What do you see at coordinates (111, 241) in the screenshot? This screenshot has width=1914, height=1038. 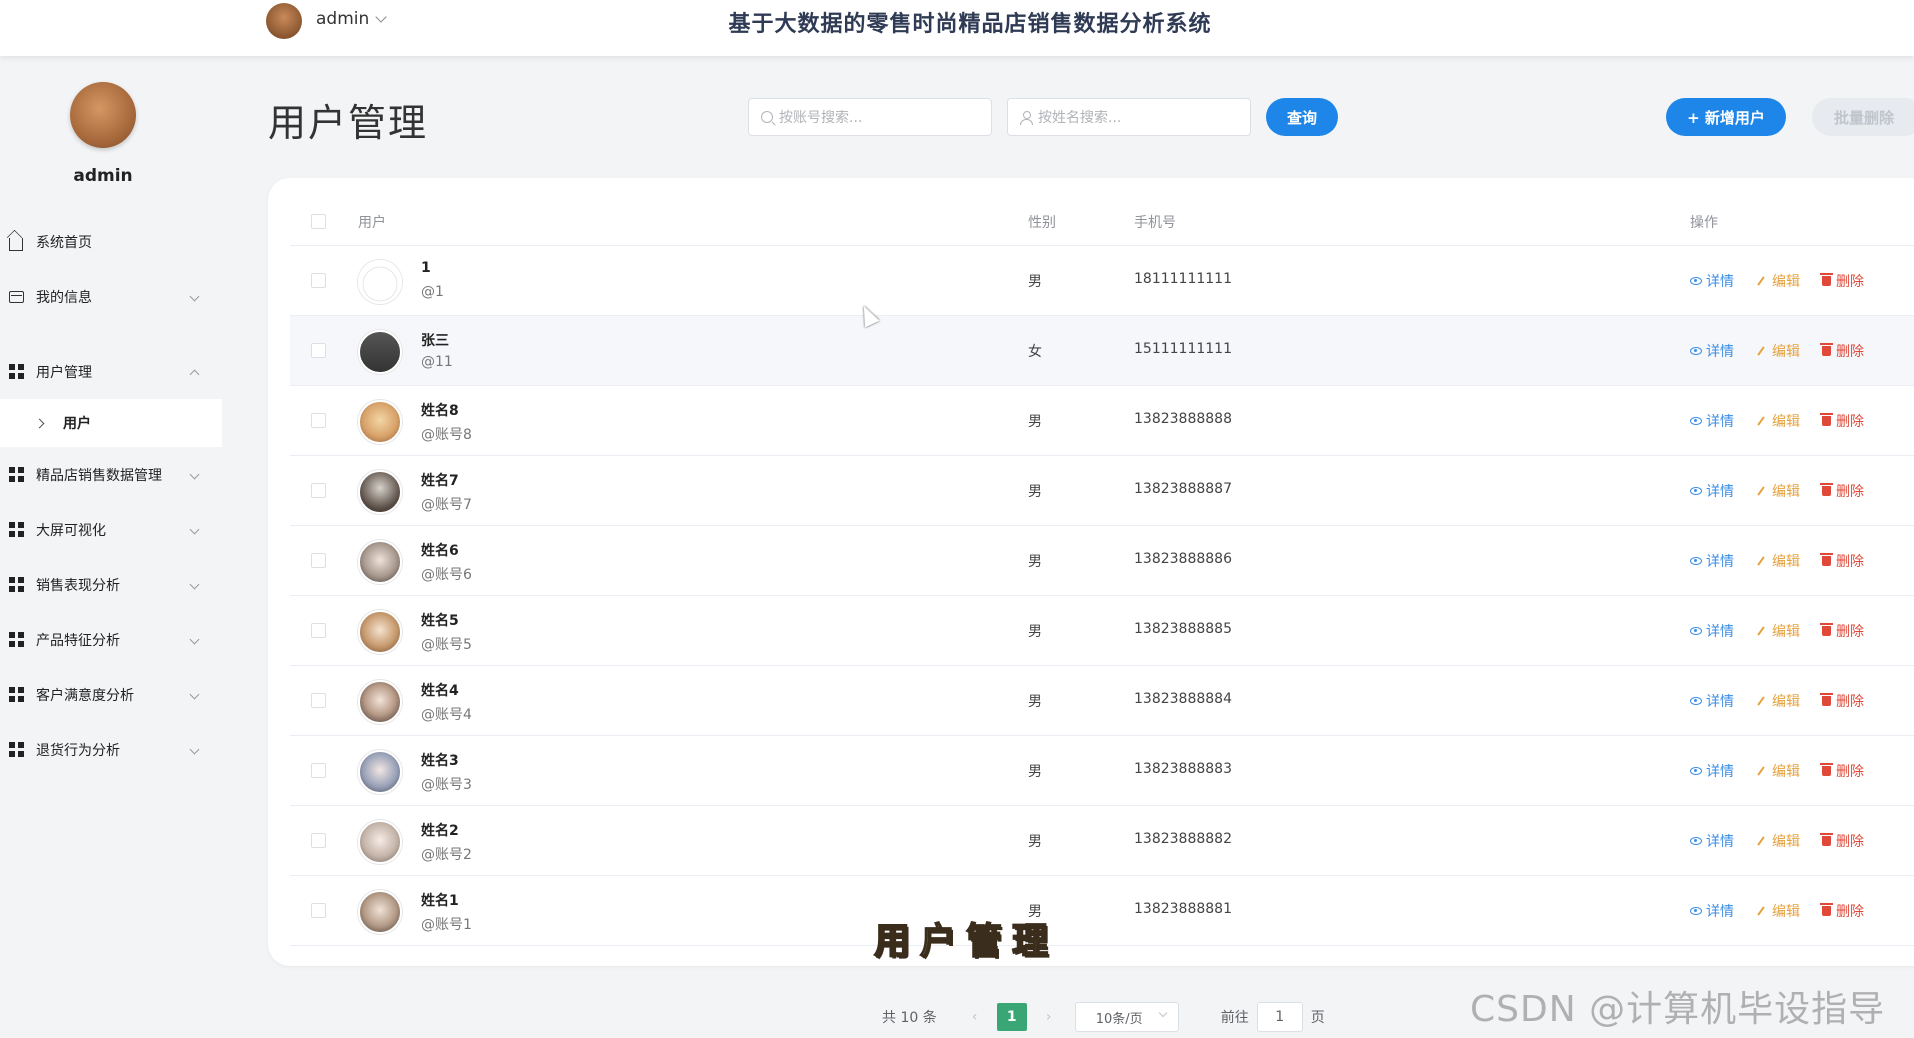 I see `sidebar-item-home: 系统首页` at bounding box center [111, 241].